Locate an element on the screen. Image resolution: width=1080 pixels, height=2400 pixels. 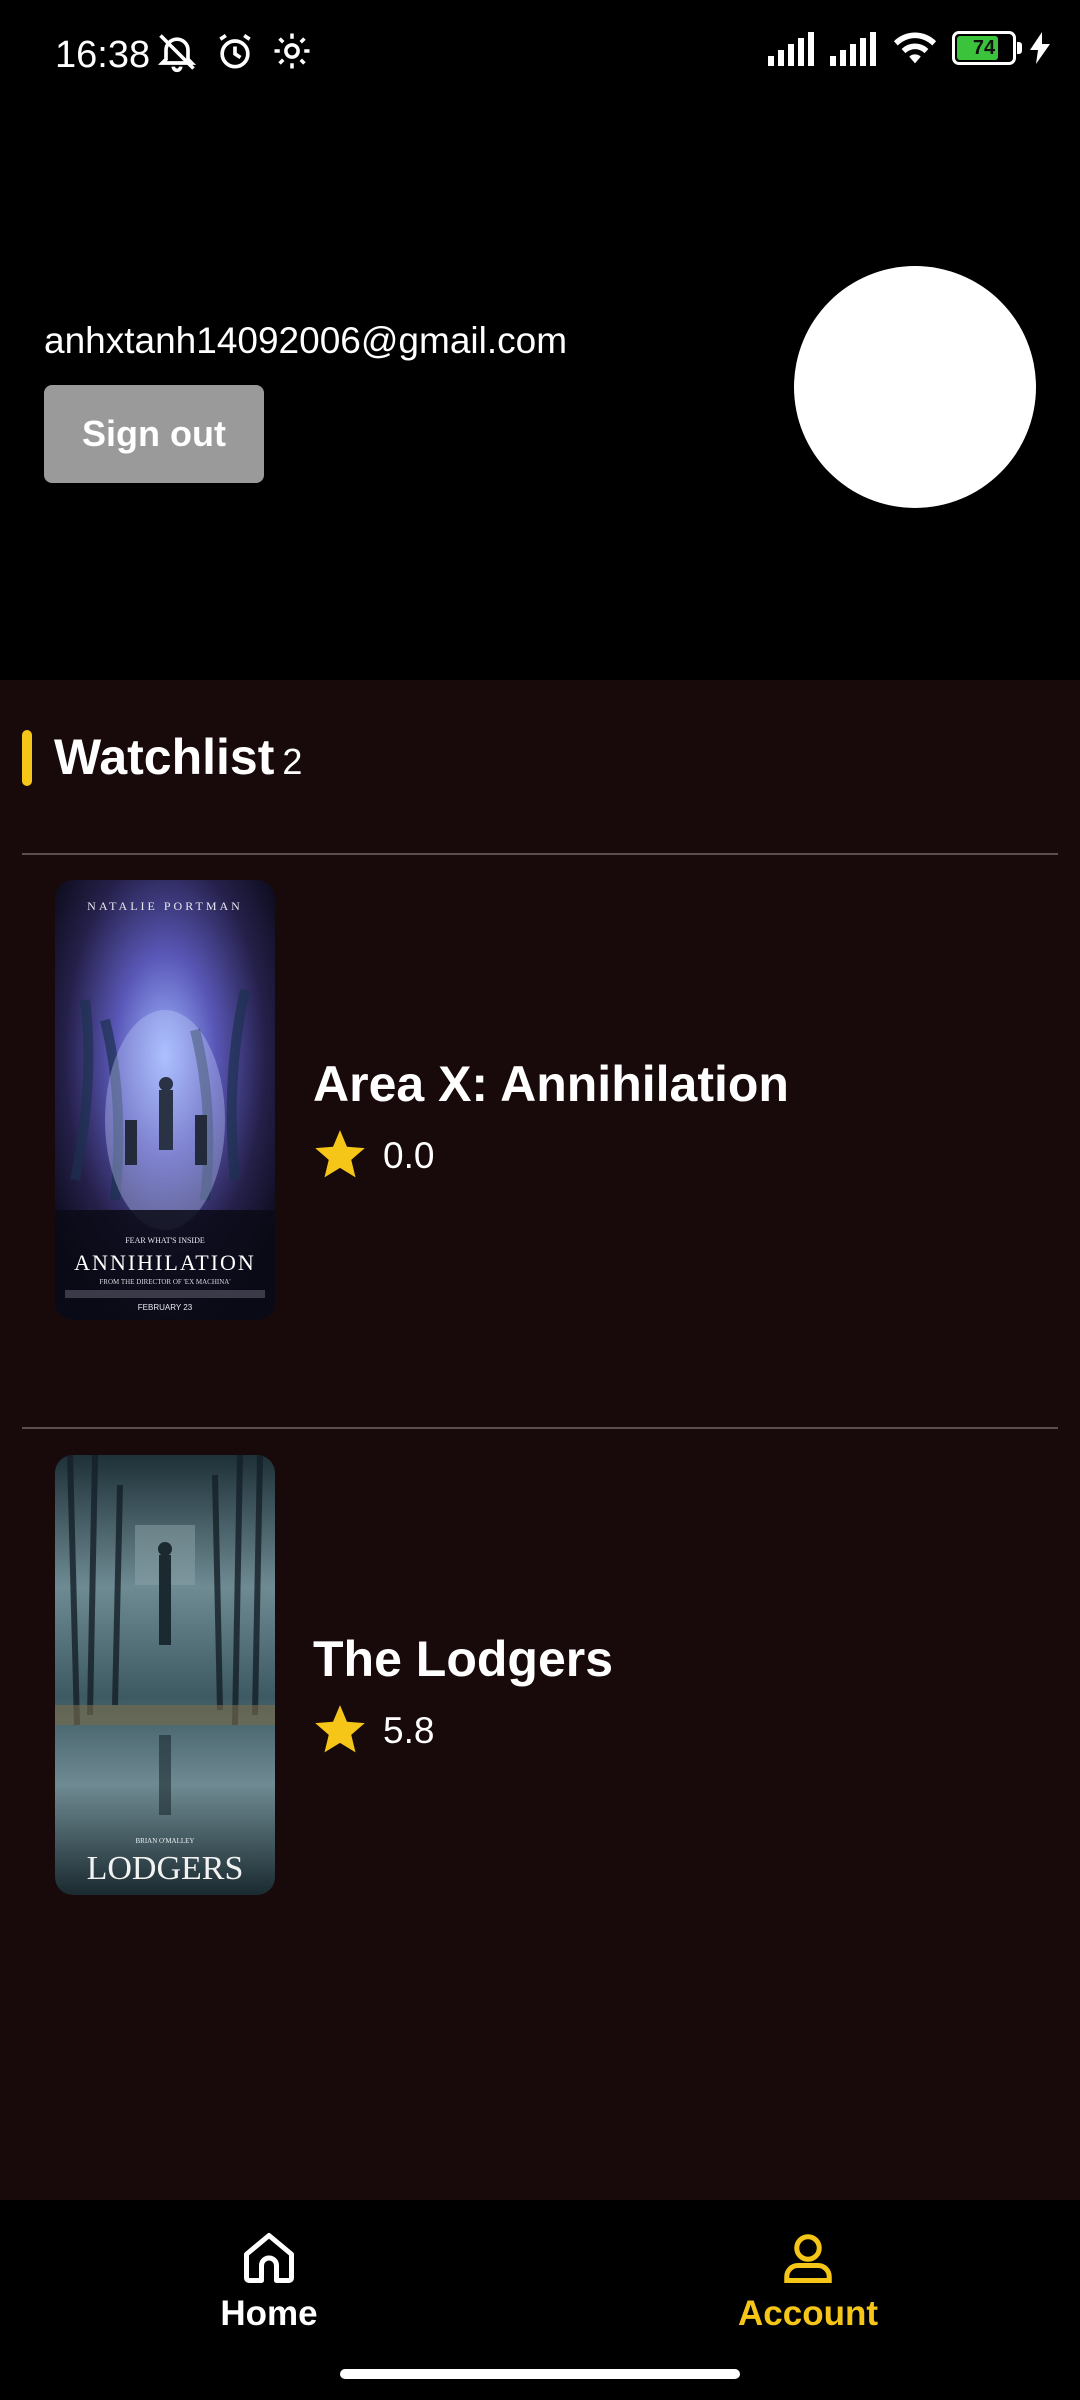
status-icons-right: 74 is located at coordinates (909, 48).